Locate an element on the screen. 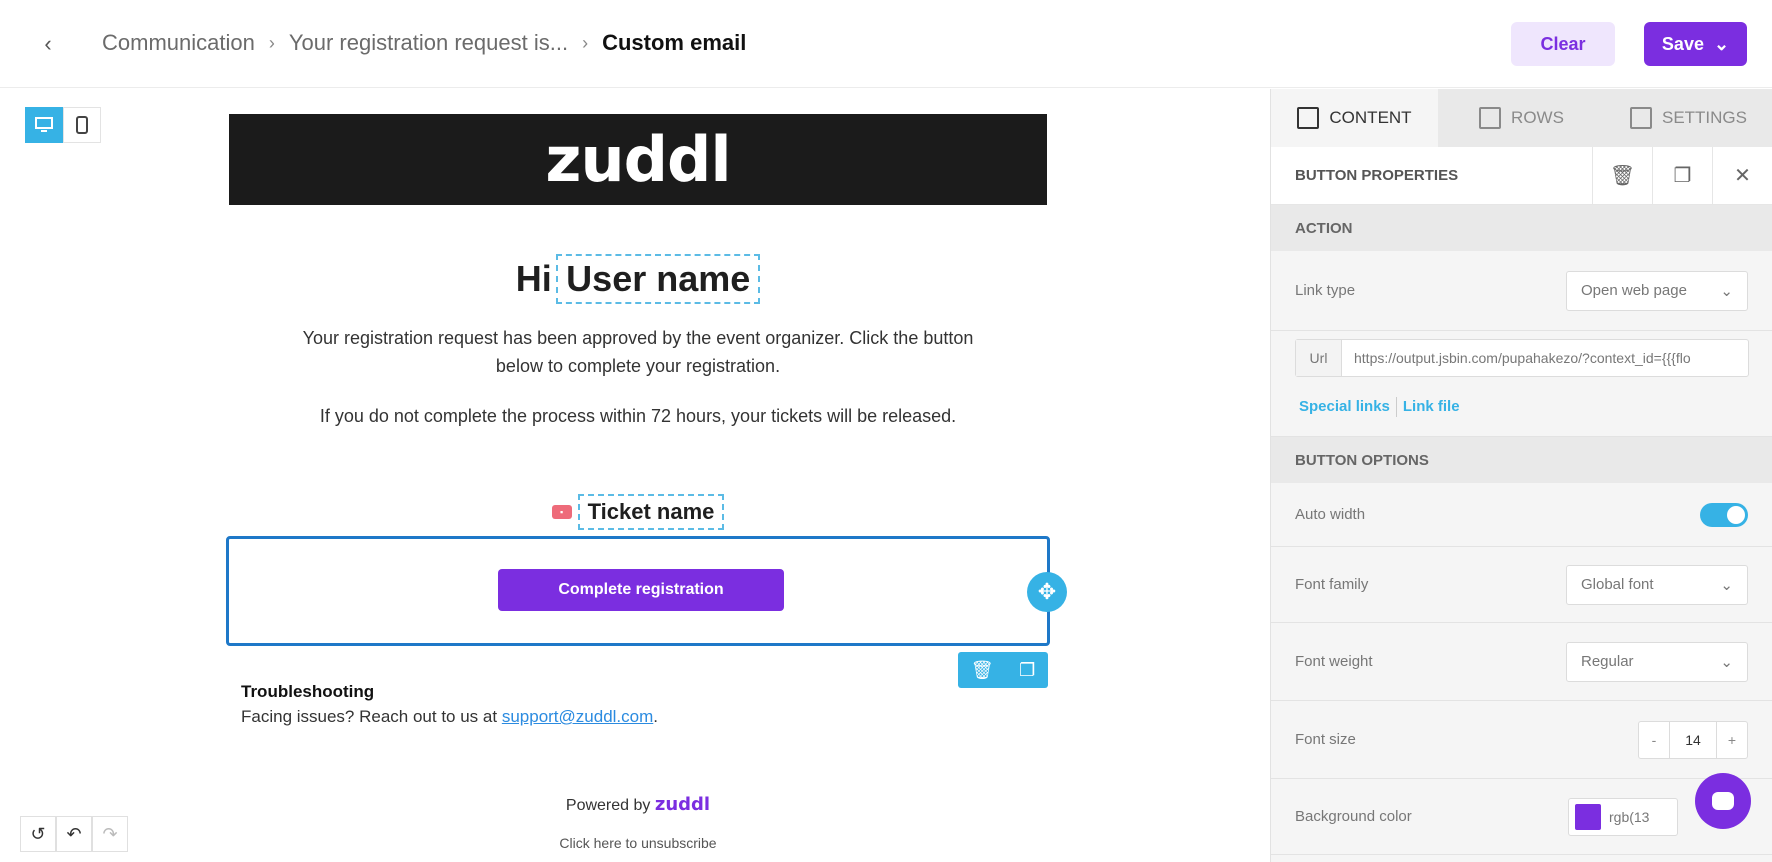 This screenshot has height=862, width=1772. font-size-stepper: - 14 + is located at coordinates (1693, 739).